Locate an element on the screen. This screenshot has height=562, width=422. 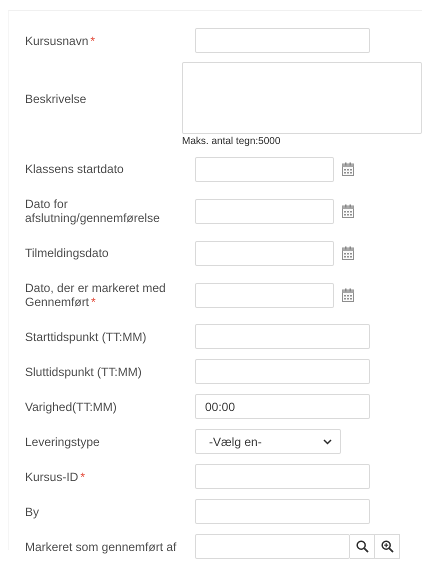
field-label: Markeret som gennemført af is located at coordinates (100, 547).